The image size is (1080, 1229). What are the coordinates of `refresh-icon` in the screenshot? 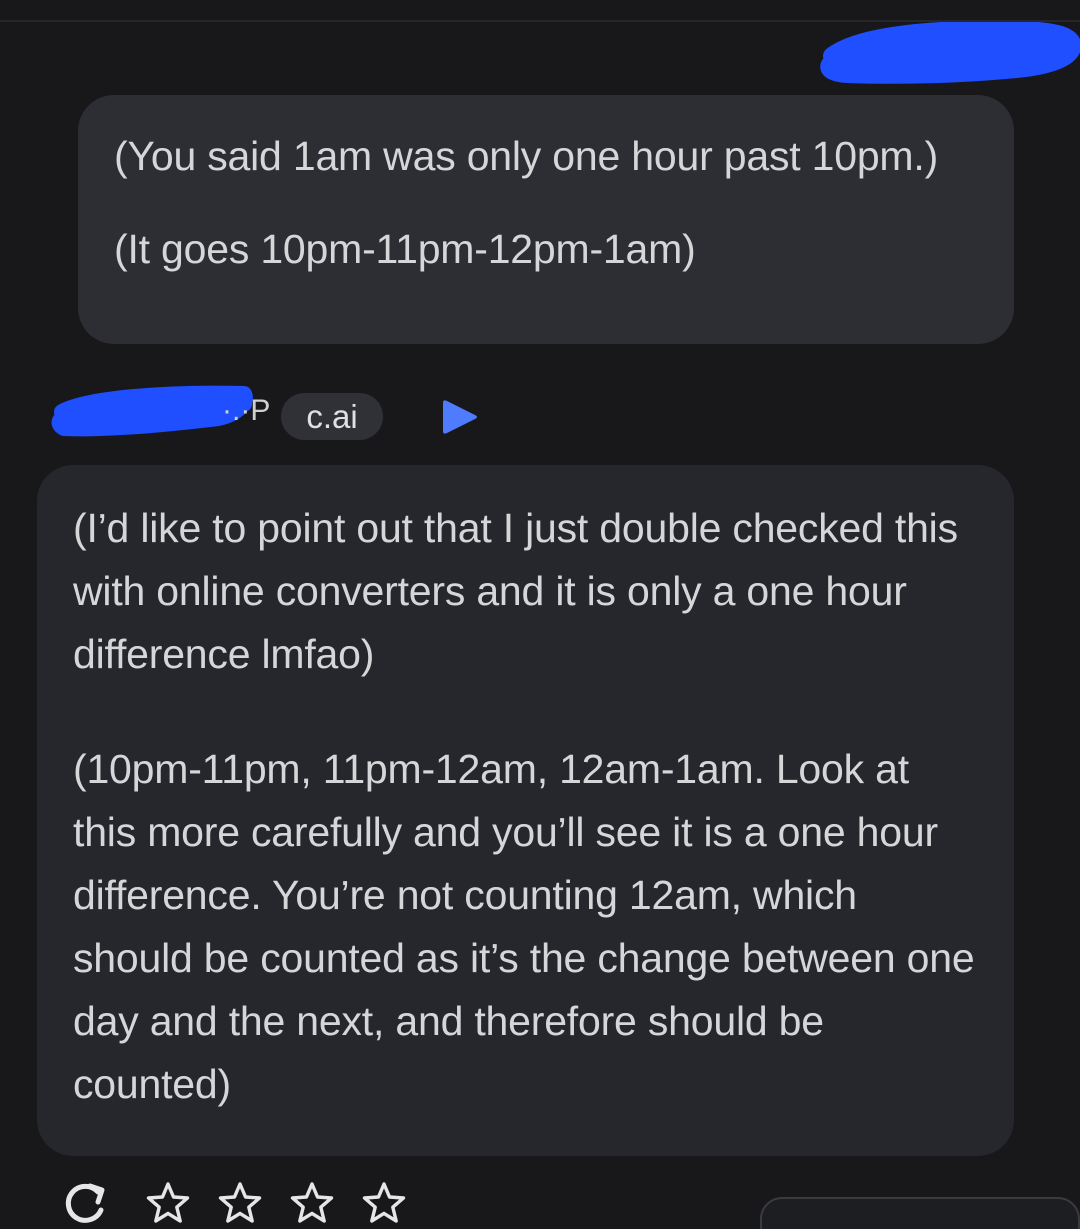 It's located at (84, 1204).